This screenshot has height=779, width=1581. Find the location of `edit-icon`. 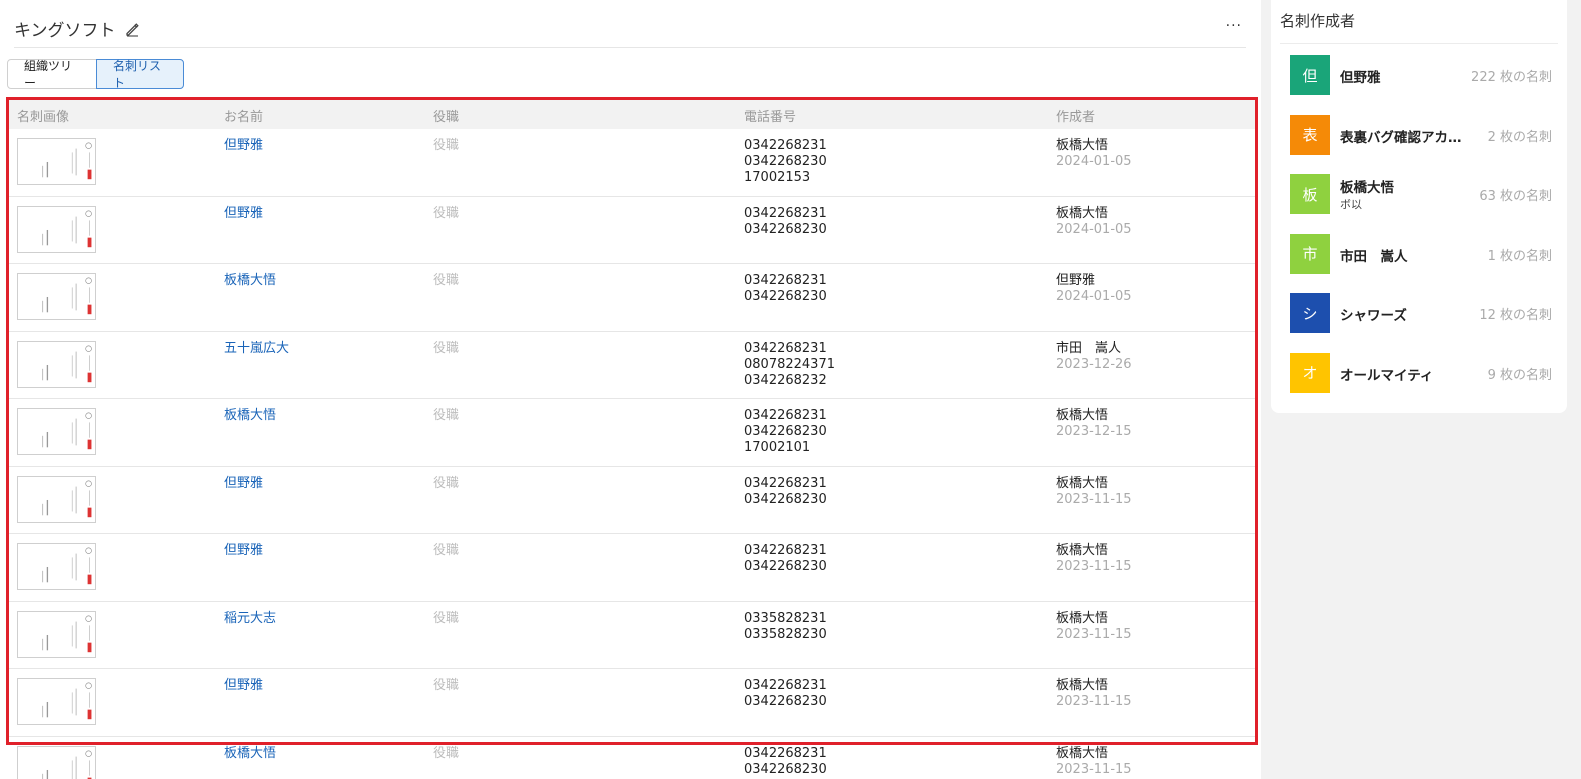

edit-icon is located at coordinates (132, 29).